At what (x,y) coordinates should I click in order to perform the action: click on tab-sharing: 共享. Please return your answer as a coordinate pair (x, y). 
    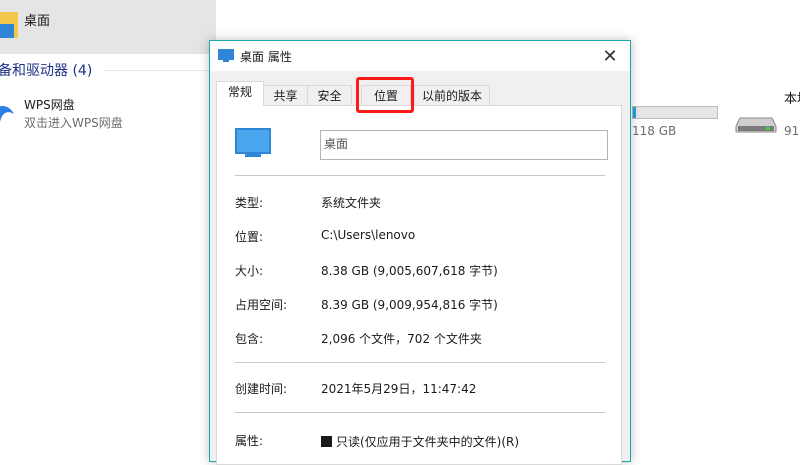
    Looking at the image, I should click on (285, 95).